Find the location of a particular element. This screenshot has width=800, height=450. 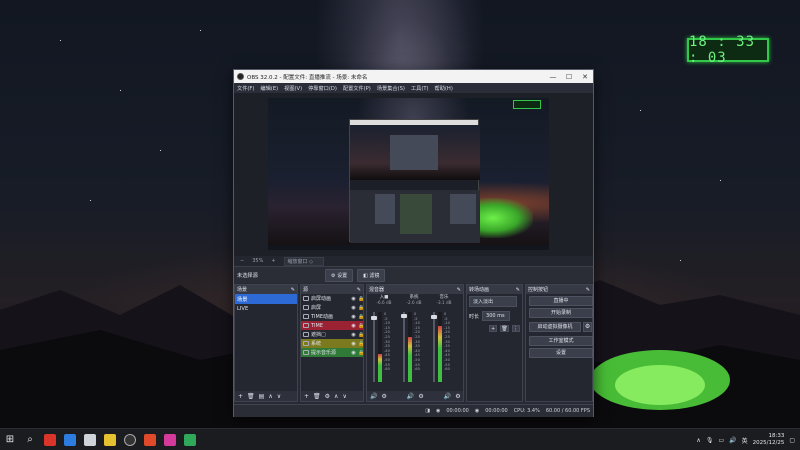

chevron-up-icon: ∧ is located at coordinates (698, 440).